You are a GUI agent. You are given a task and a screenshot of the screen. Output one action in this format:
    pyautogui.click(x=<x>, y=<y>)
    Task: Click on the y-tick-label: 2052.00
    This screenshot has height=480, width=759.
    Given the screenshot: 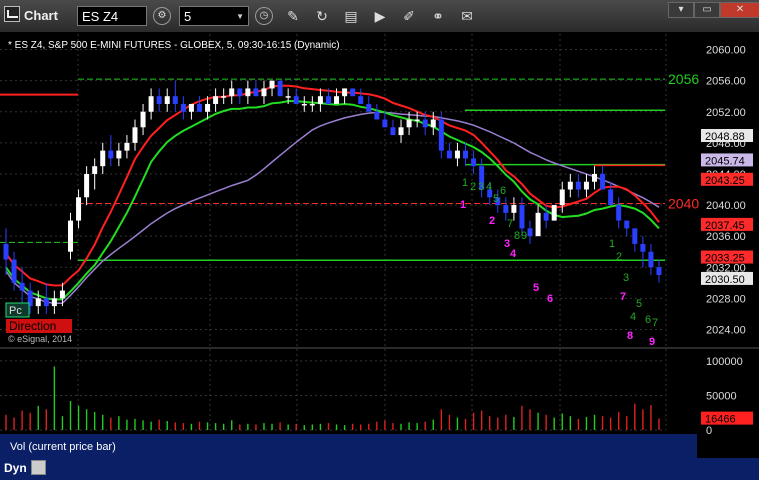 What is the action you would take?
    pyautogui.click(x=726, y=113)
    